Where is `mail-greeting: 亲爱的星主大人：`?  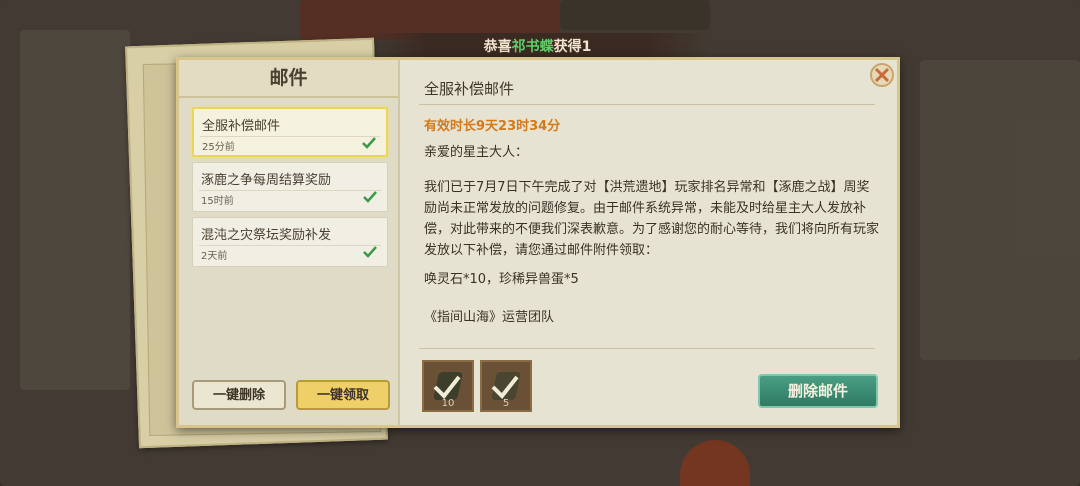
mail-greeting: 亲爱的星主大人： is located at coordinates (476, 152).